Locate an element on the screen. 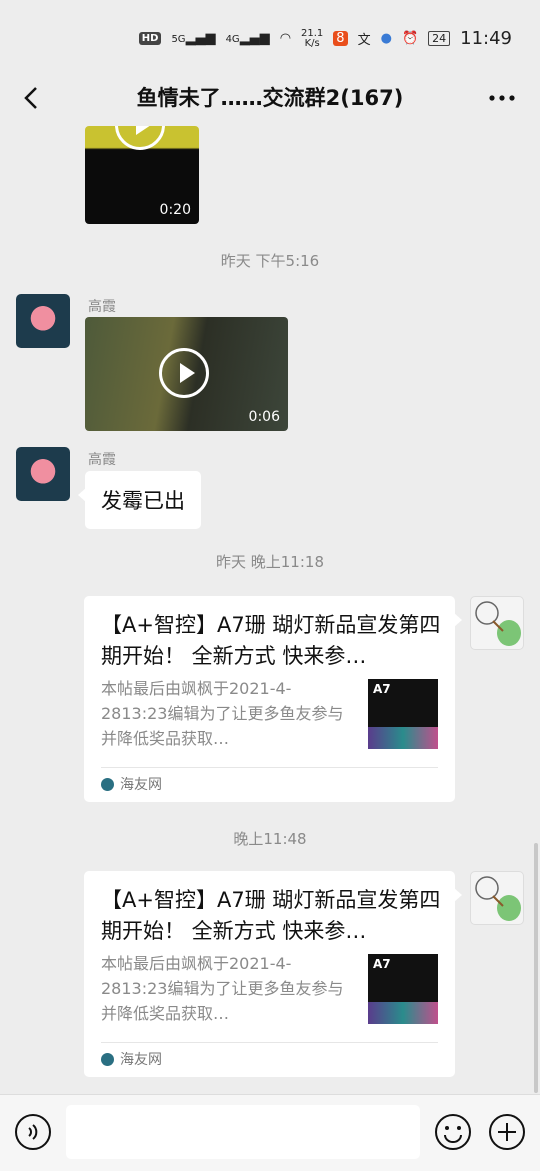  chat-header: 鱼情未了……交流群2(167) is located at coordinates (270, 98).